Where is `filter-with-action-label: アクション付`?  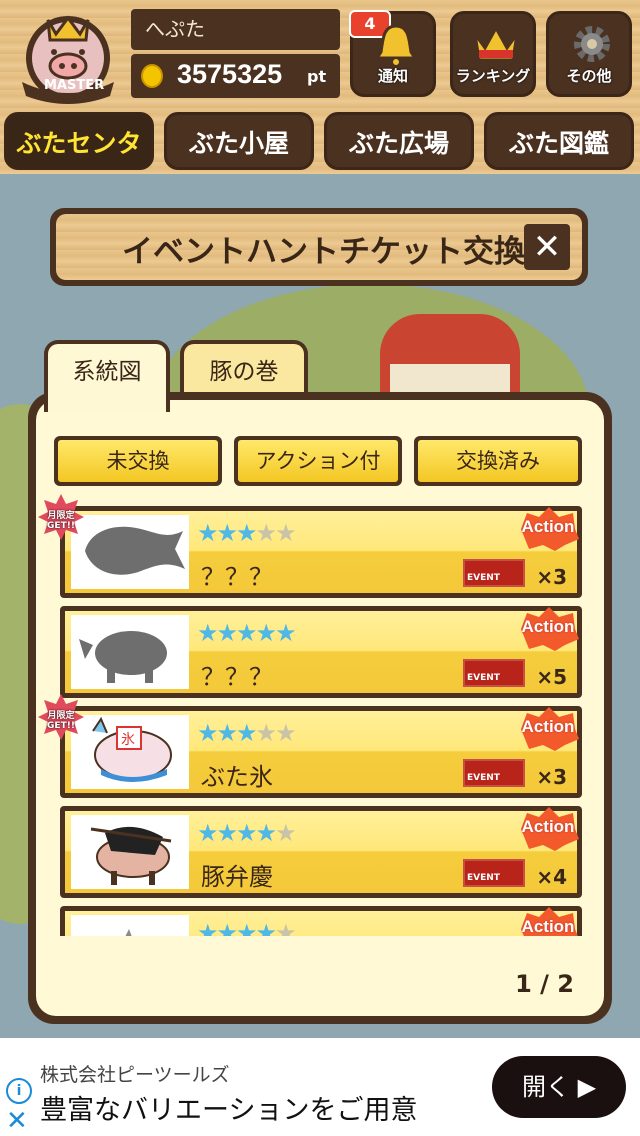 filter-with-action-label: アクション付 is located at coordinates (318, 461).